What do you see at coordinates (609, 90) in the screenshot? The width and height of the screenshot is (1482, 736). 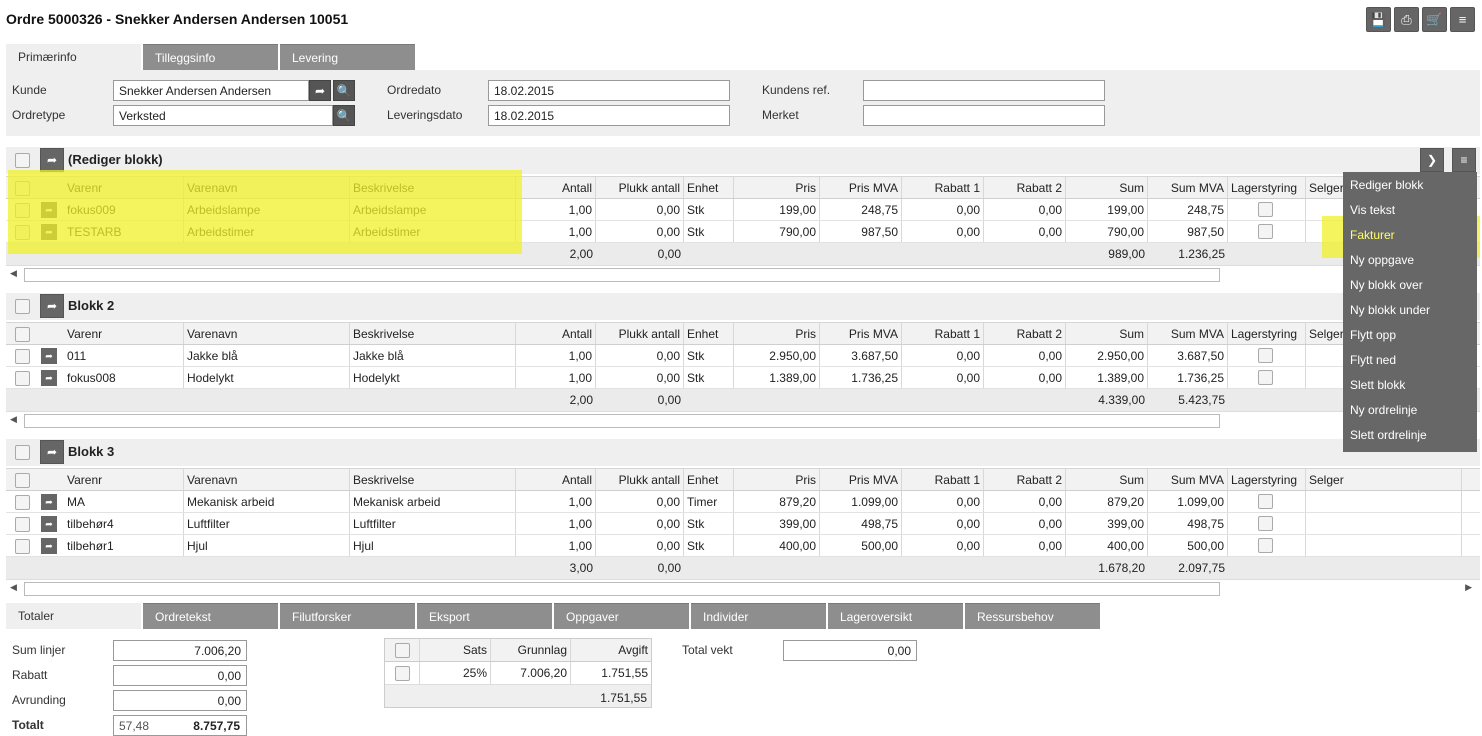 I see `ordredato-input: 18.02.2015` at bounding box center [609, 90].